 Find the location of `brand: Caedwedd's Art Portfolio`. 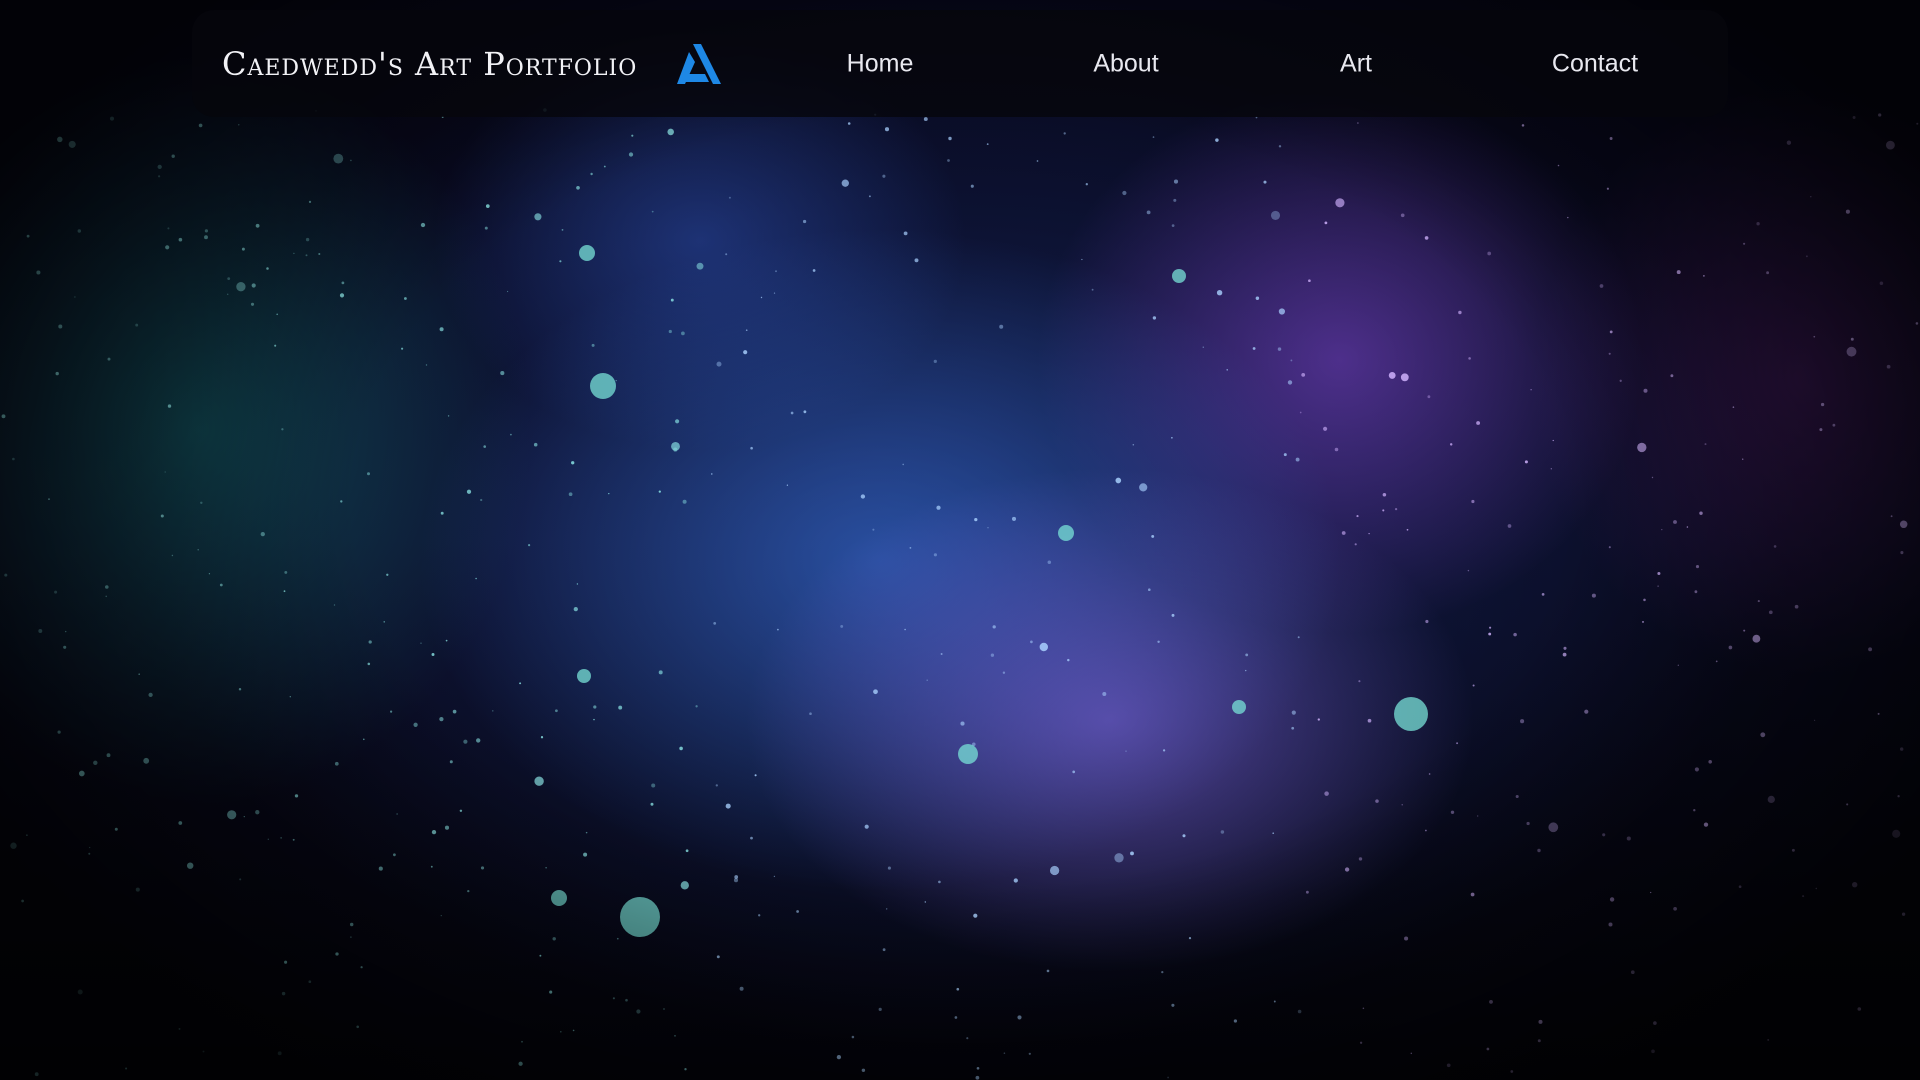

brand: Caedwedd's Art Portfolio is located at coordinates (499, 63).